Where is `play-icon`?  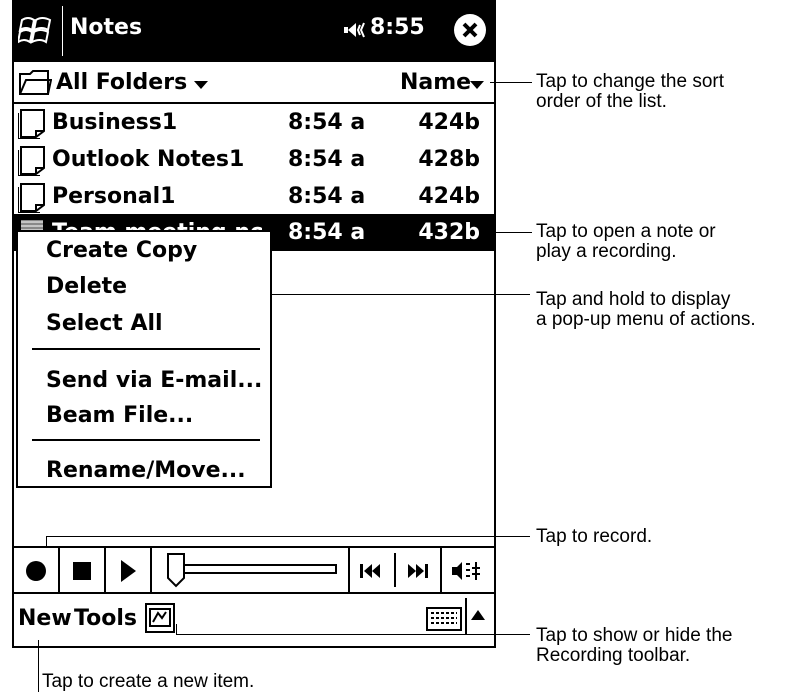 play-icon is located at coordinates (128, 571).